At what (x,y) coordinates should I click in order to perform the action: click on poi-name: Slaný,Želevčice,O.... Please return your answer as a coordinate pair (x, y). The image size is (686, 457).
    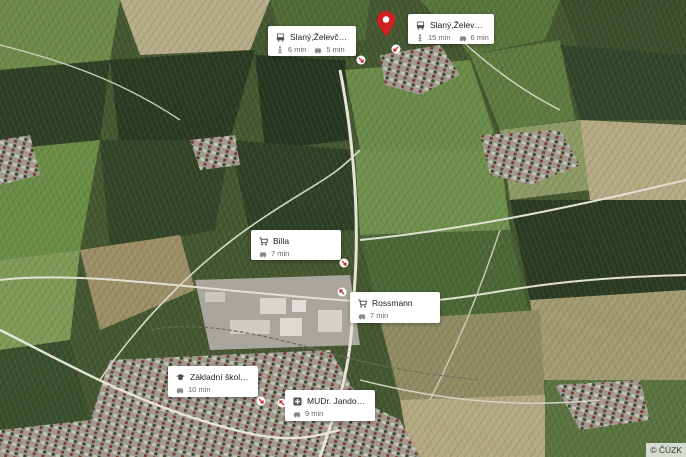
    Looking at the image, I should click on (458, 25).